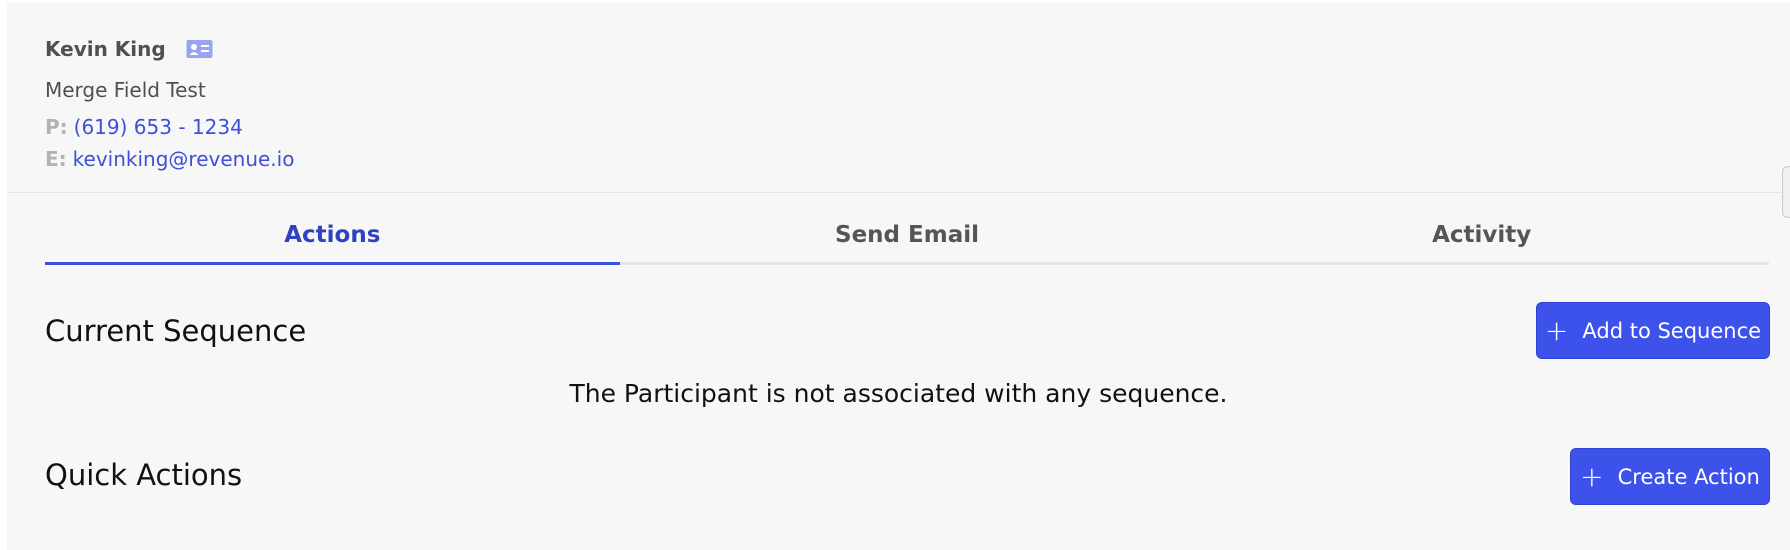  Describe the element at coordinates (1672, 330) in the screenshot. I see `add-to-sequence-label: Add to Sequence` at that location.